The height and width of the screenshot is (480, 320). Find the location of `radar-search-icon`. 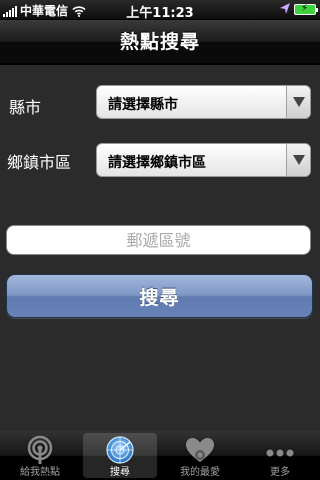

radar-search-icon is located at coordinates (120, 450).